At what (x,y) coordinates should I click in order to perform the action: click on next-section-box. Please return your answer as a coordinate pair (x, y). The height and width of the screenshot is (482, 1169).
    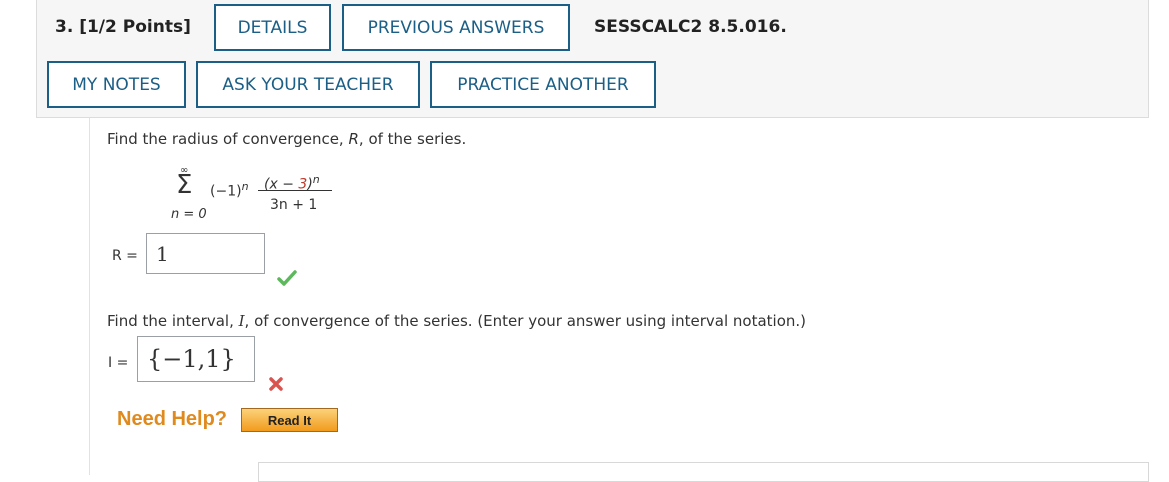
    Looking at the image, I should click on (703, 472).